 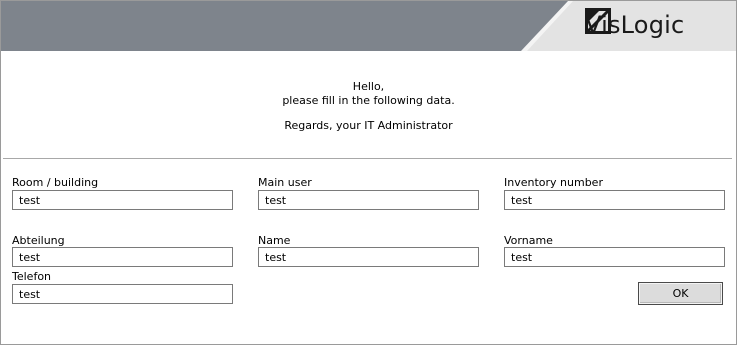 What do you see at coordinates (368, 86) in the screenshot?
I see `message-greeting: Hello,` at bounding box center [368, 86].